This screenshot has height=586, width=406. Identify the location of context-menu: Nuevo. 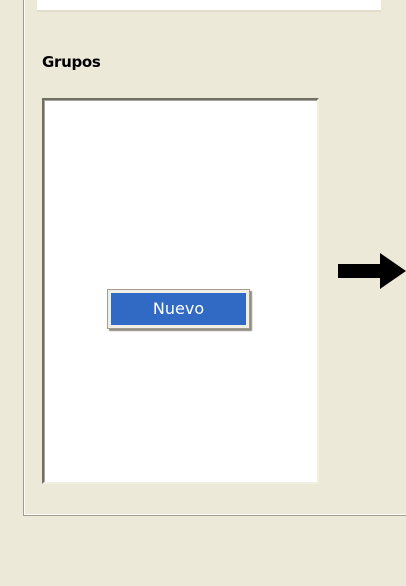
(178, 309).